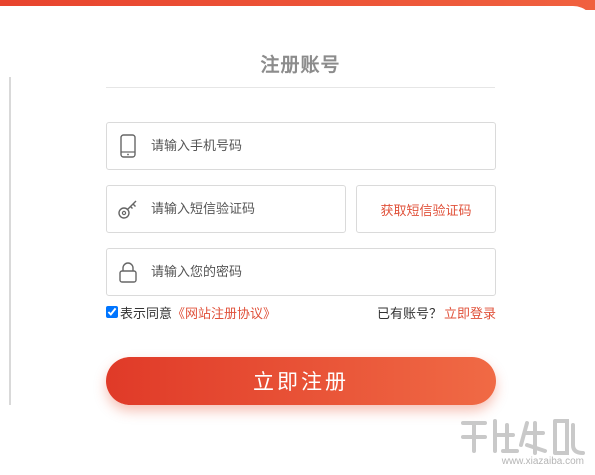  What do you see at coordinates (10, 241) in the screenshot?
I see `left-divider` at bounding box center [10, 241].